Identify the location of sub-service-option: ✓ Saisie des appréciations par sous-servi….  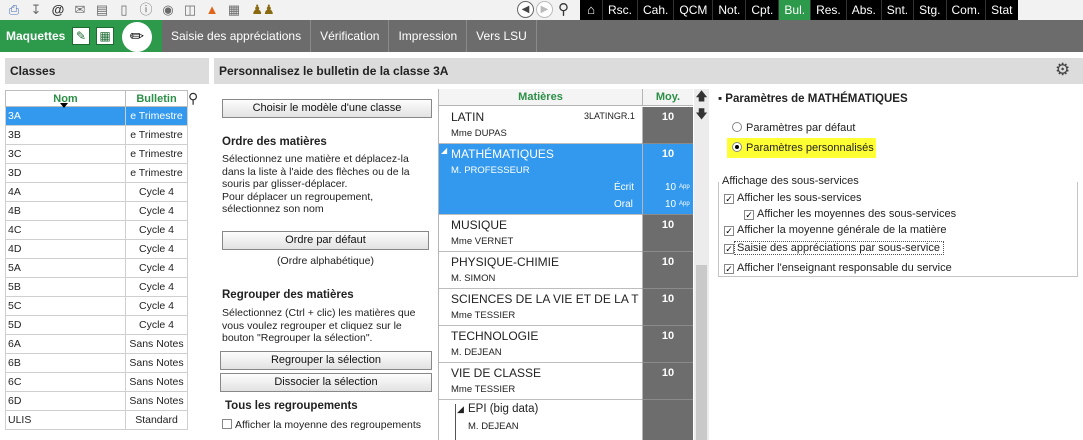
(832, 248).